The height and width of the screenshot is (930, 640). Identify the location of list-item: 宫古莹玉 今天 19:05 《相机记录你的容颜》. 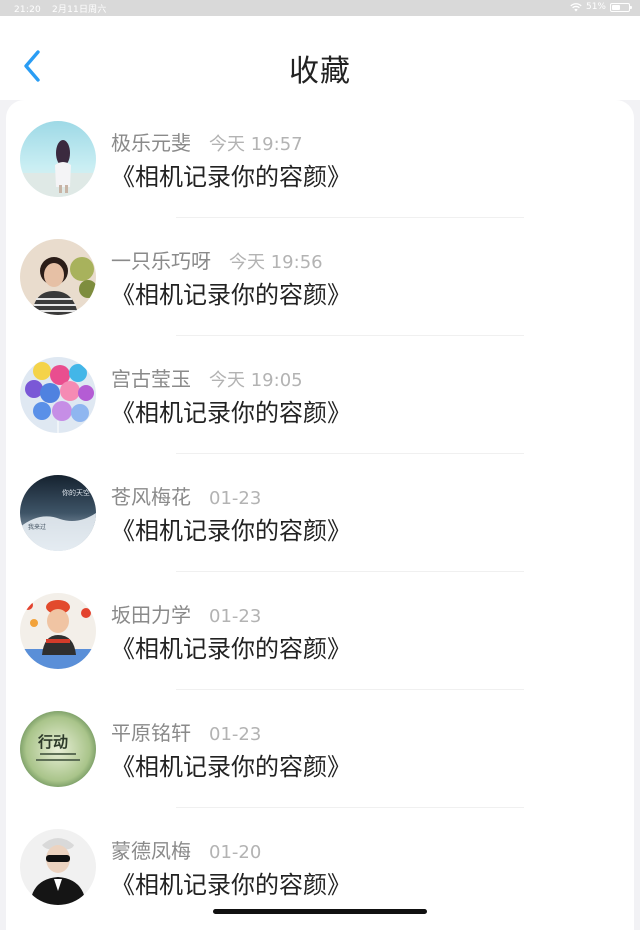
(320, 395).